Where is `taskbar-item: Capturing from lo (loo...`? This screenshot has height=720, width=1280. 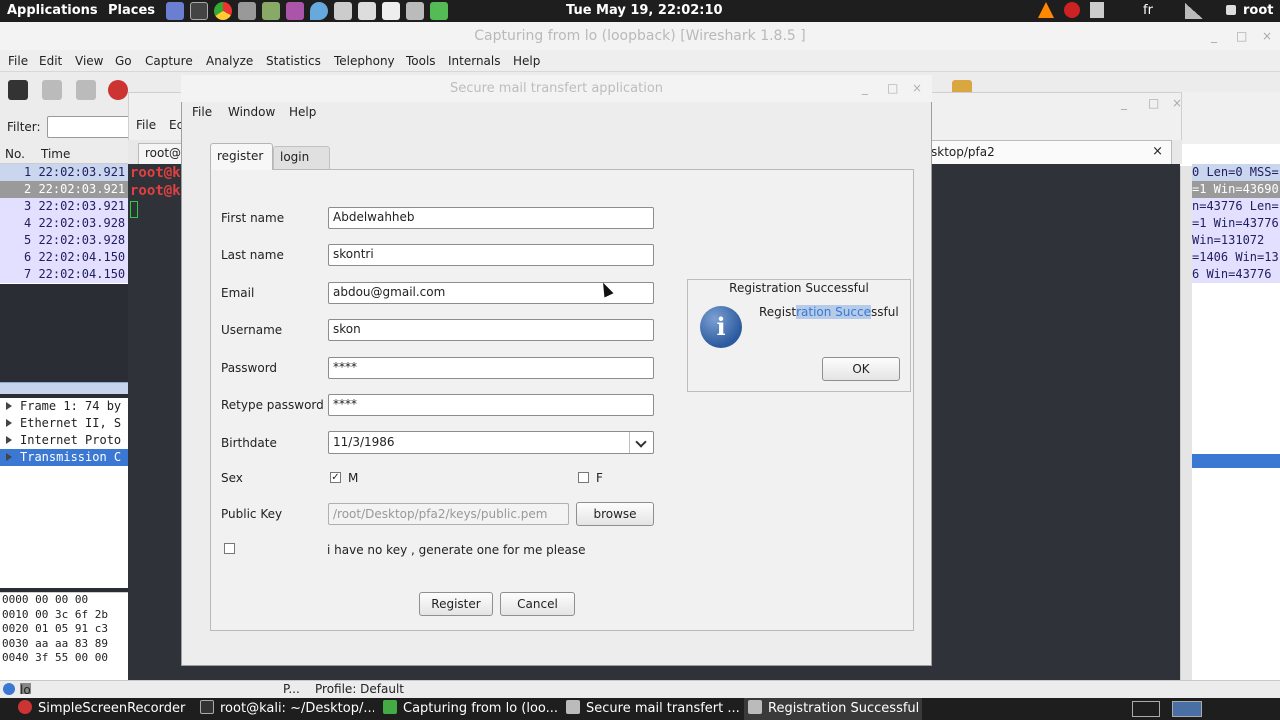
taskbar-item: Capturing from lo (loo... is located at coordinates (468, 709).